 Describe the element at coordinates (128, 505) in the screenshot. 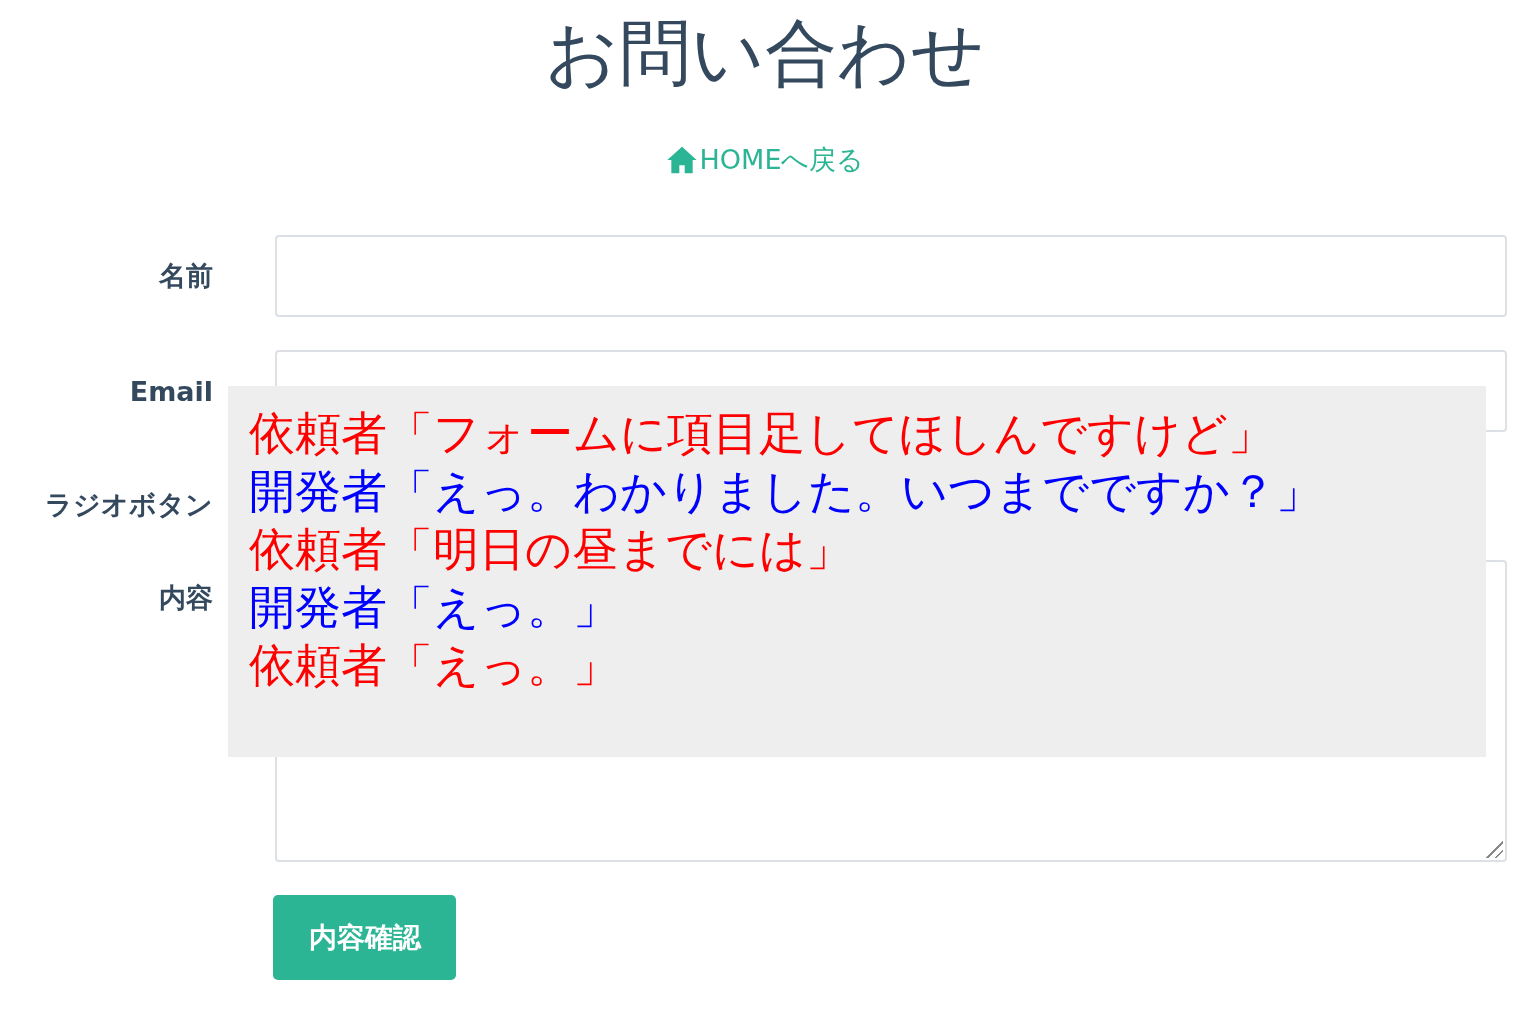

I see `field-label: ラジオボタン` at that location.